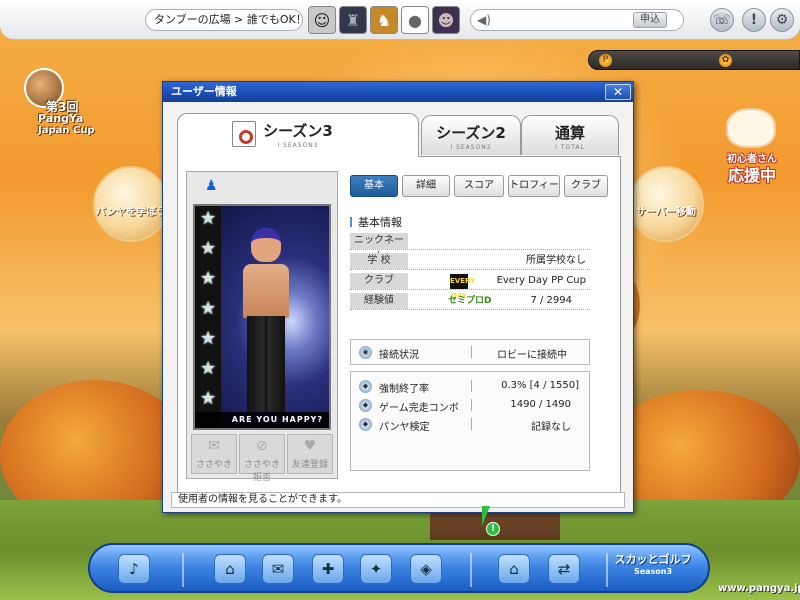 This screenshot has height=600, width=800. Describe the element at coordinates (754, 20) in the screenshot. I see `help-icon: !` at that location.